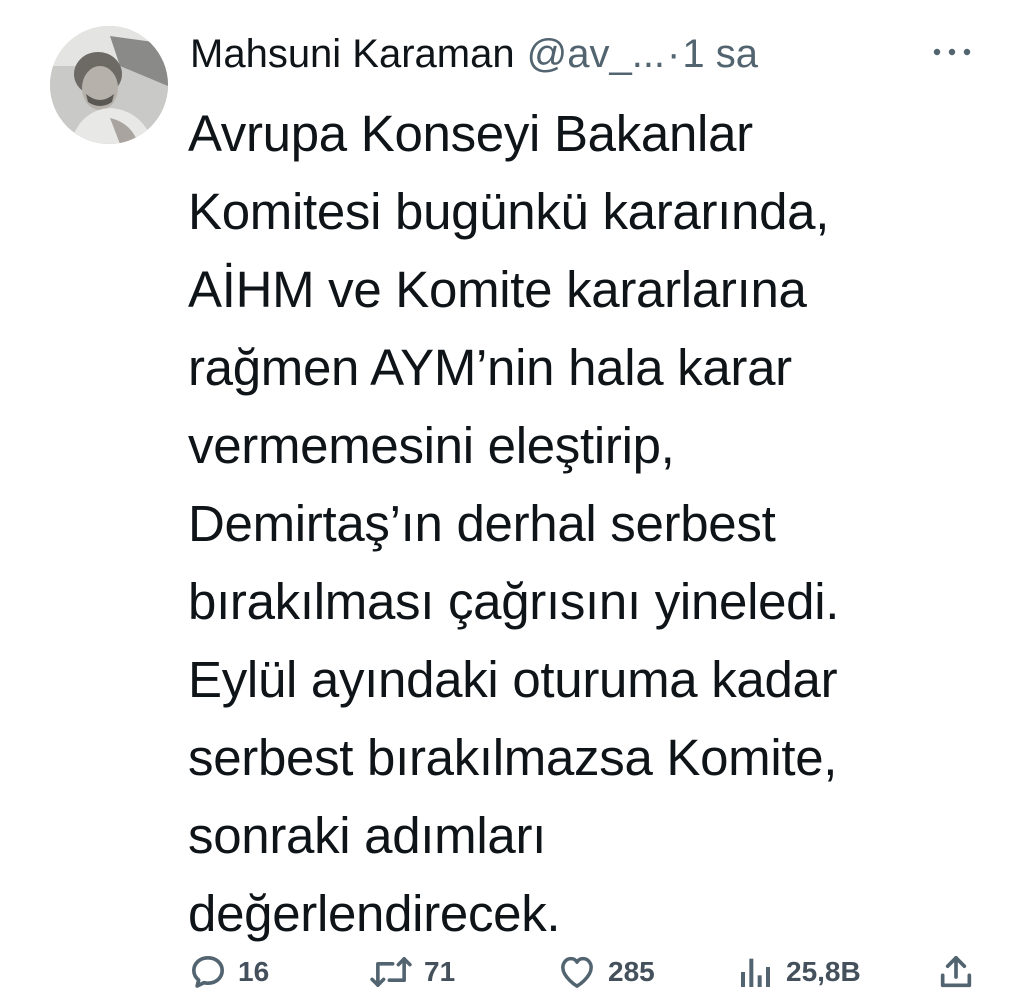 This screenshot has width=1024, height=1003. Describe the element at coordinates (823, 971) in the screenshot. I see `views-count: 25,8B` at that location.